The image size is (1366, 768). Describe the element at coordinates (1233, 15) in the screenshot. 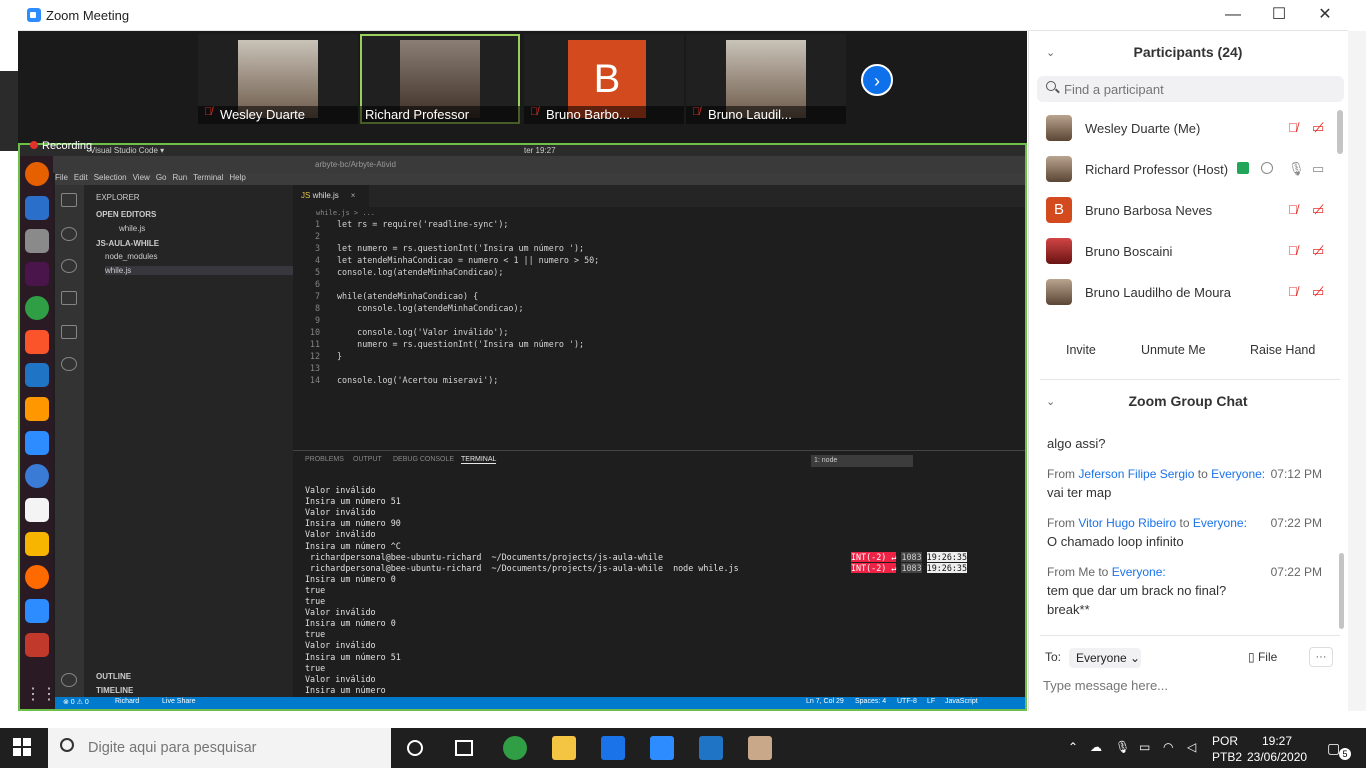

I see `minimize-button: —` at that location.